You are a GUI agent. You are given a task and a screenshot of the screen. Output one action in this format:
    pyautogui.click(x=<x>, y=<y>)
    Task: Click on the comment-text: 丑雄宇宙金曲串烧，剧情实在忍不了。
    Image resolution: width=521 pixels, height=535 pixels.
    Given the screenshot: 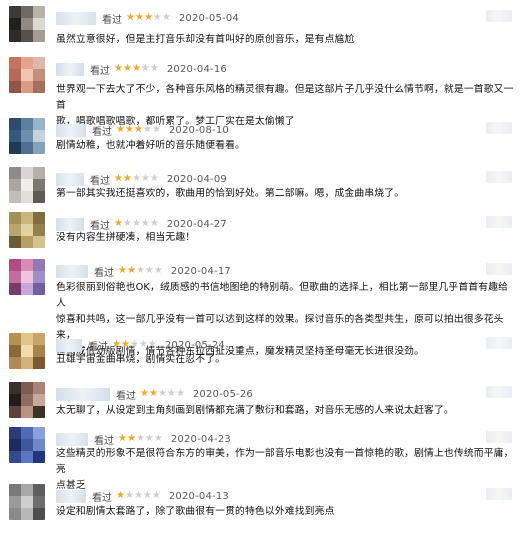 What is the action you would take?
    pyautogui.click(x=141, y=359)
    